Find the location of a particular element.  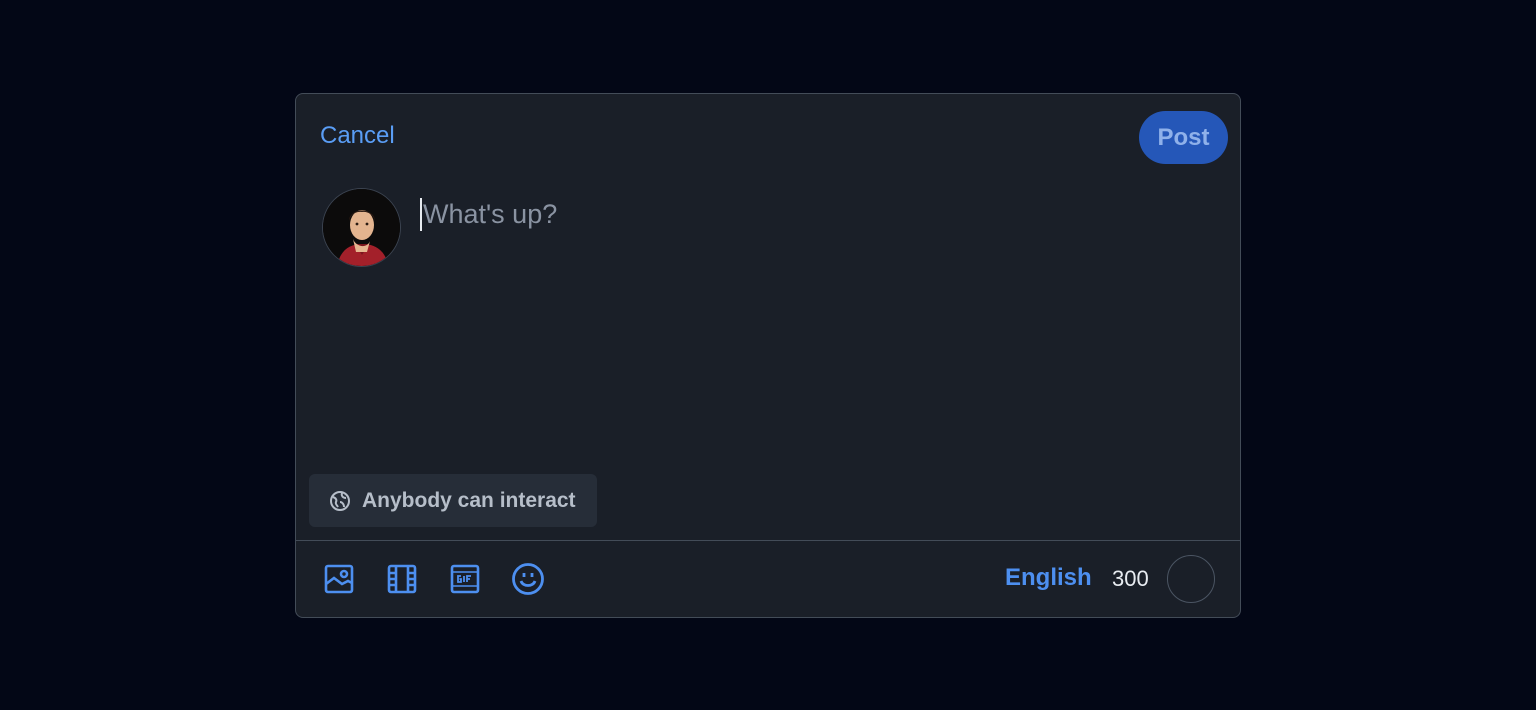

character-count: 300 is located at coordinates (1130, 578).